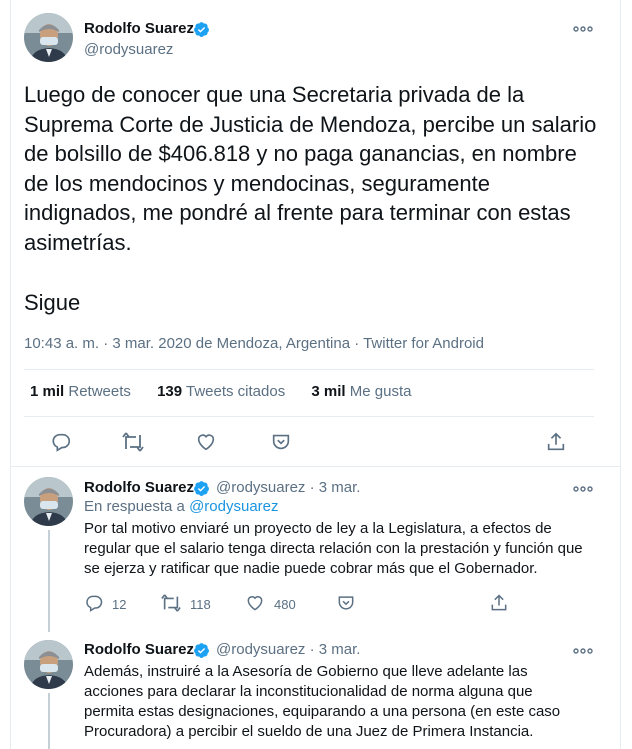  What do you see at coordinates (221, 391) in the screenshot?
I see `quotes-stat: 139 Tweets citados` at bounding box center [221, 391].